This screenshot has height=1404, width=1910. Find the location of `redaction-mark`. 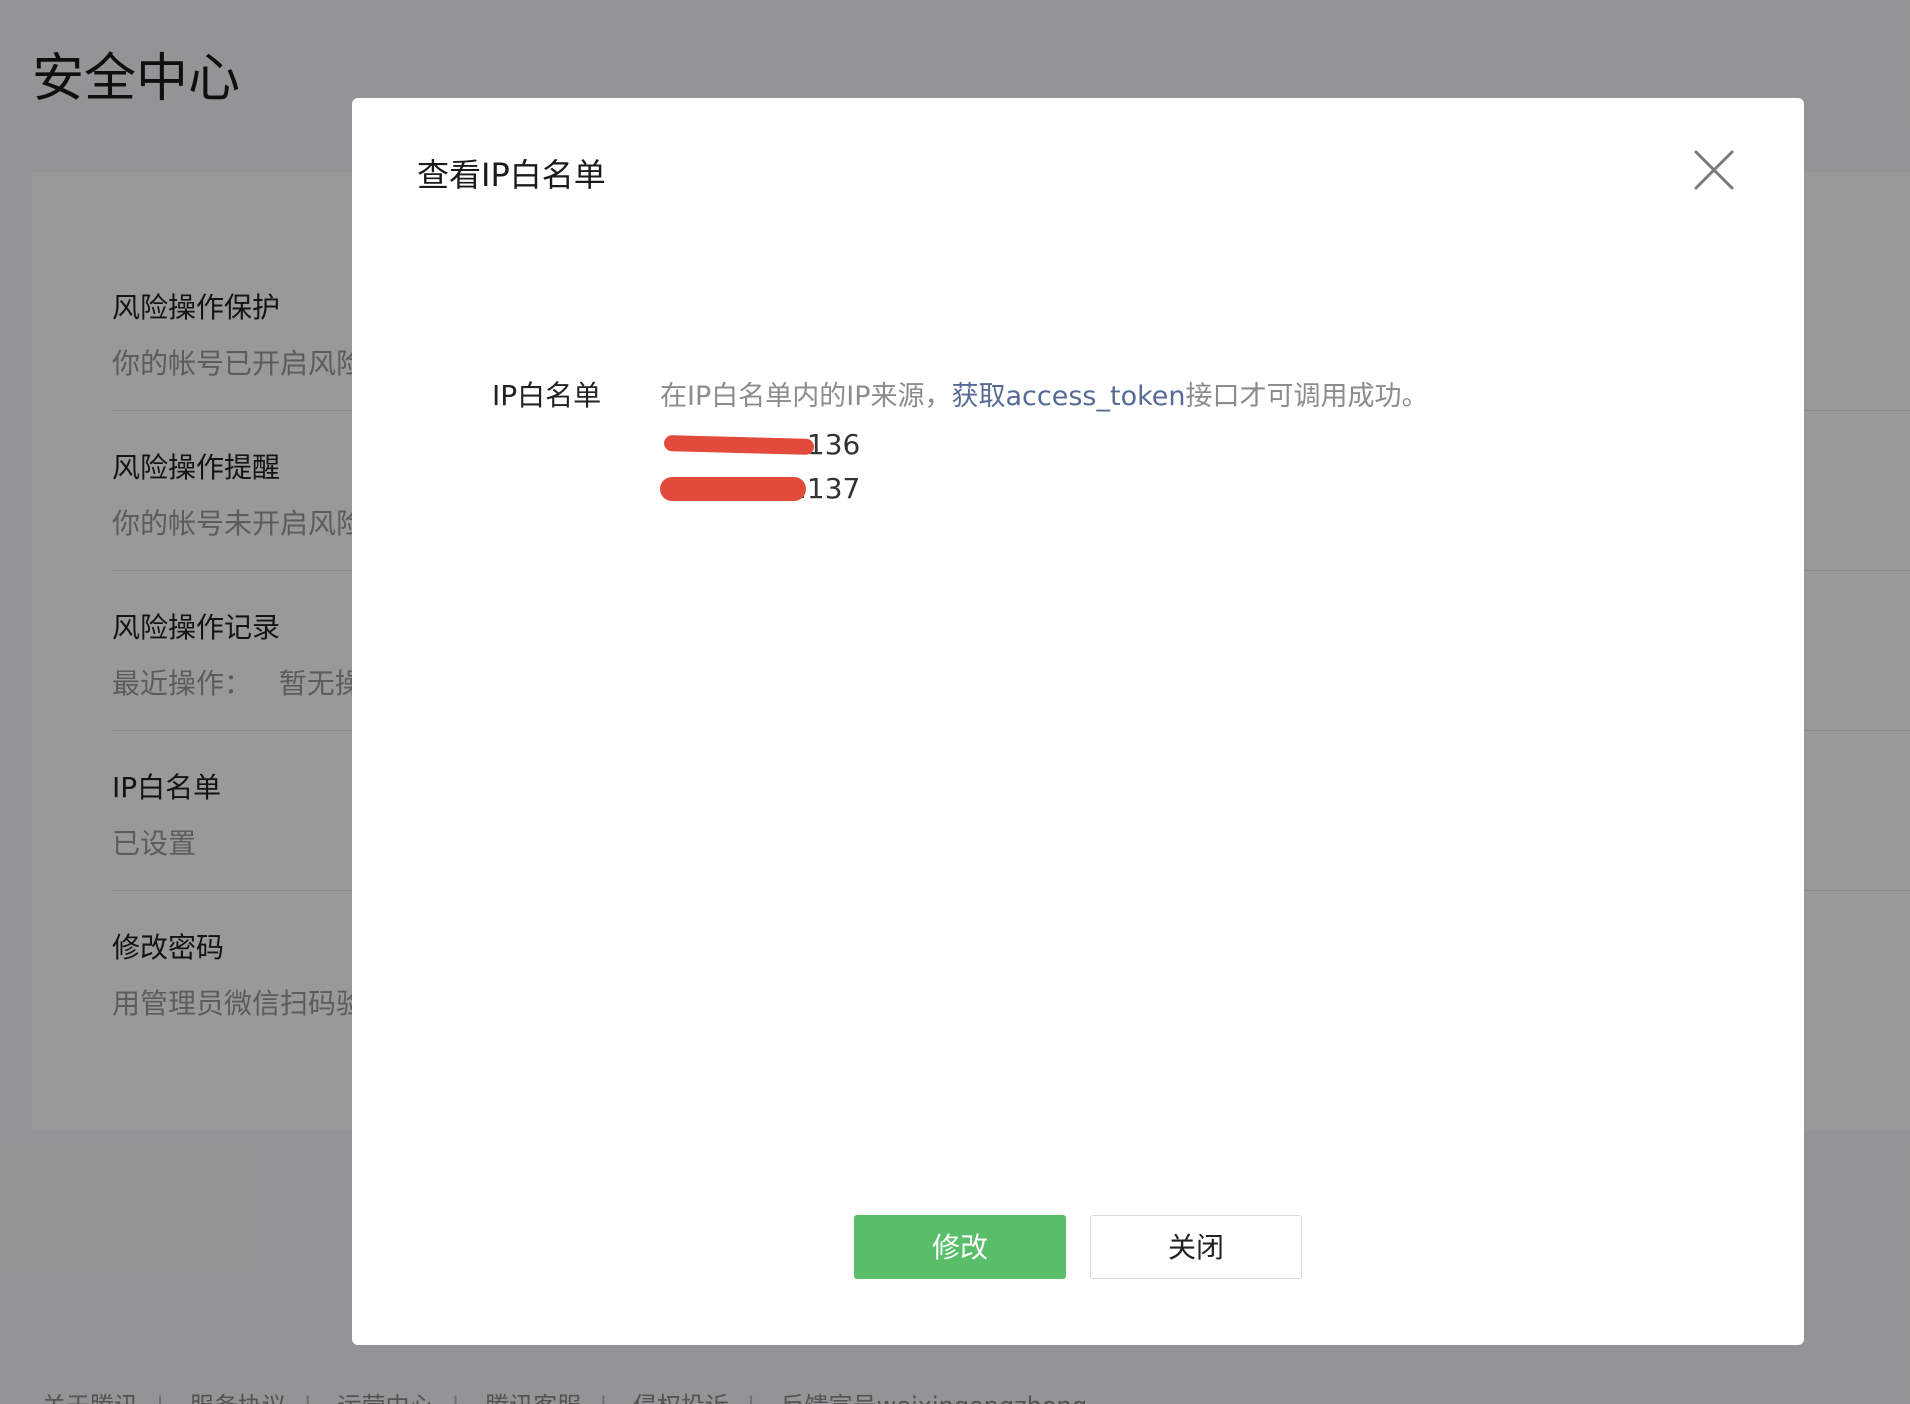

redaction-mark is located at coordinates (733, 489).